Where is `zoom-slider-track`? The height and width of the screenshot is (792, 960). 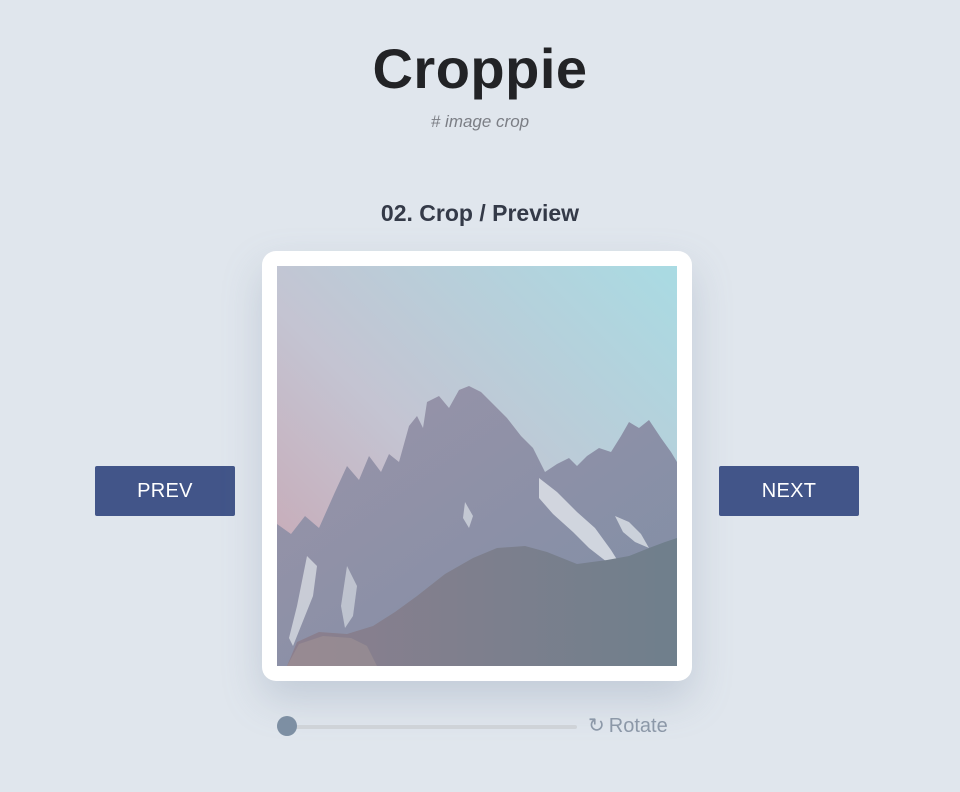
zoom-slider-track is located at coordinates (427, 727).